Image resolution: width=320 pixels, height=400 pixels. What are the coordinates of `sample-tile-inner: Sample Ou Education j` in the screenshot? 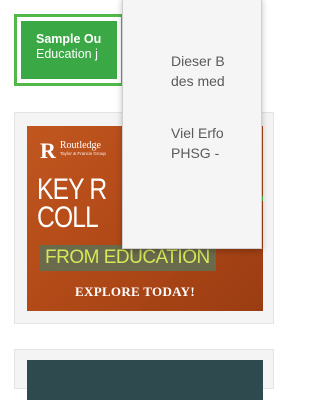 It's located at (69, 50).